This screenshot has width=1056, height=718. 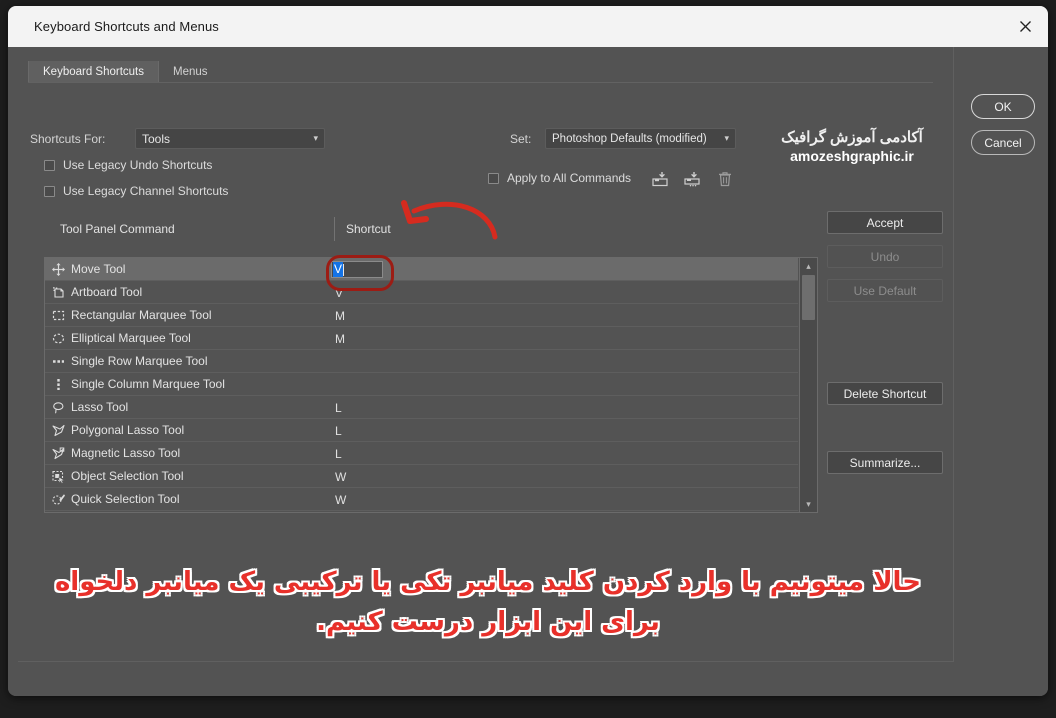 I want to click on table-row: Lasso Tool L, so click(x=421, y=407).